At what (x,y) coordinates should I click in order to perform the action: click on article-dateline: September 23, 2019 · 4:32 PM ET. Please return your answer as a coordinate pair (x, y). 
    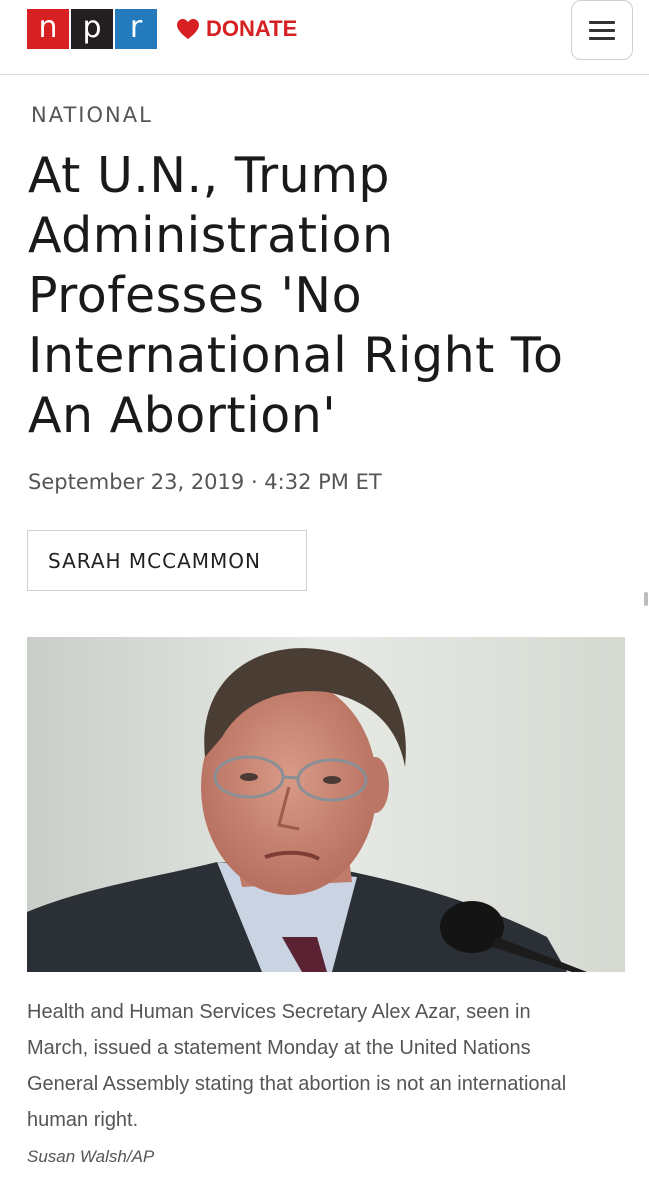
    Looking at the image, I should click on (205, 482).